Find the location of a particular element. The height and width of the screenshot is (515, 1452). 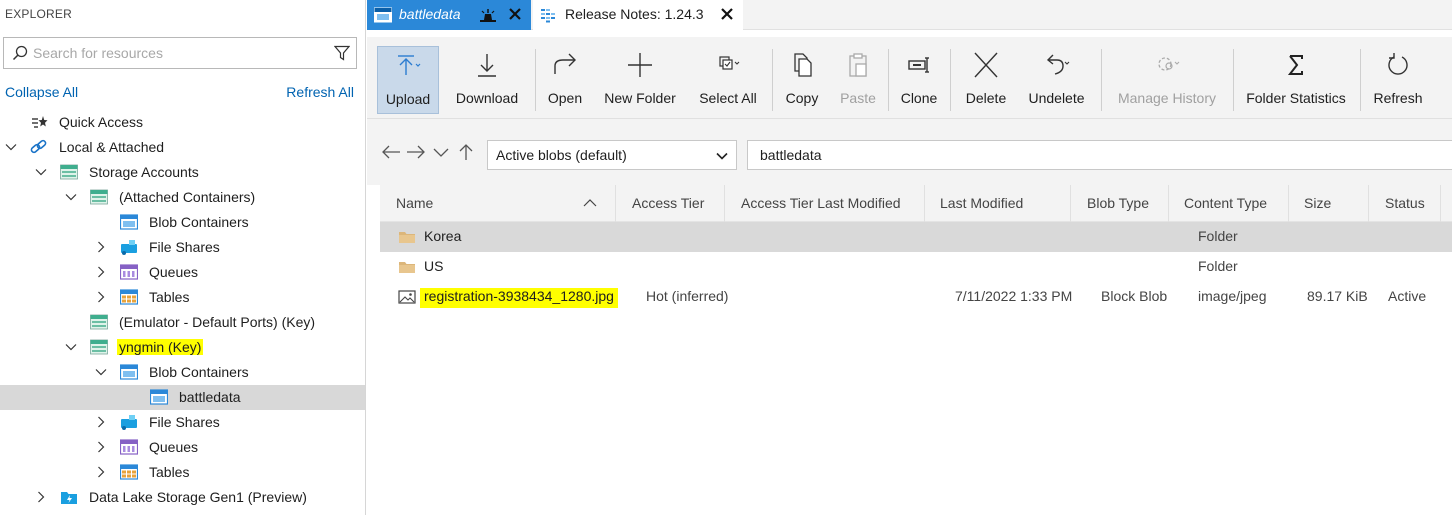

select-all-button: Select All is located at coordinates (728, 80).